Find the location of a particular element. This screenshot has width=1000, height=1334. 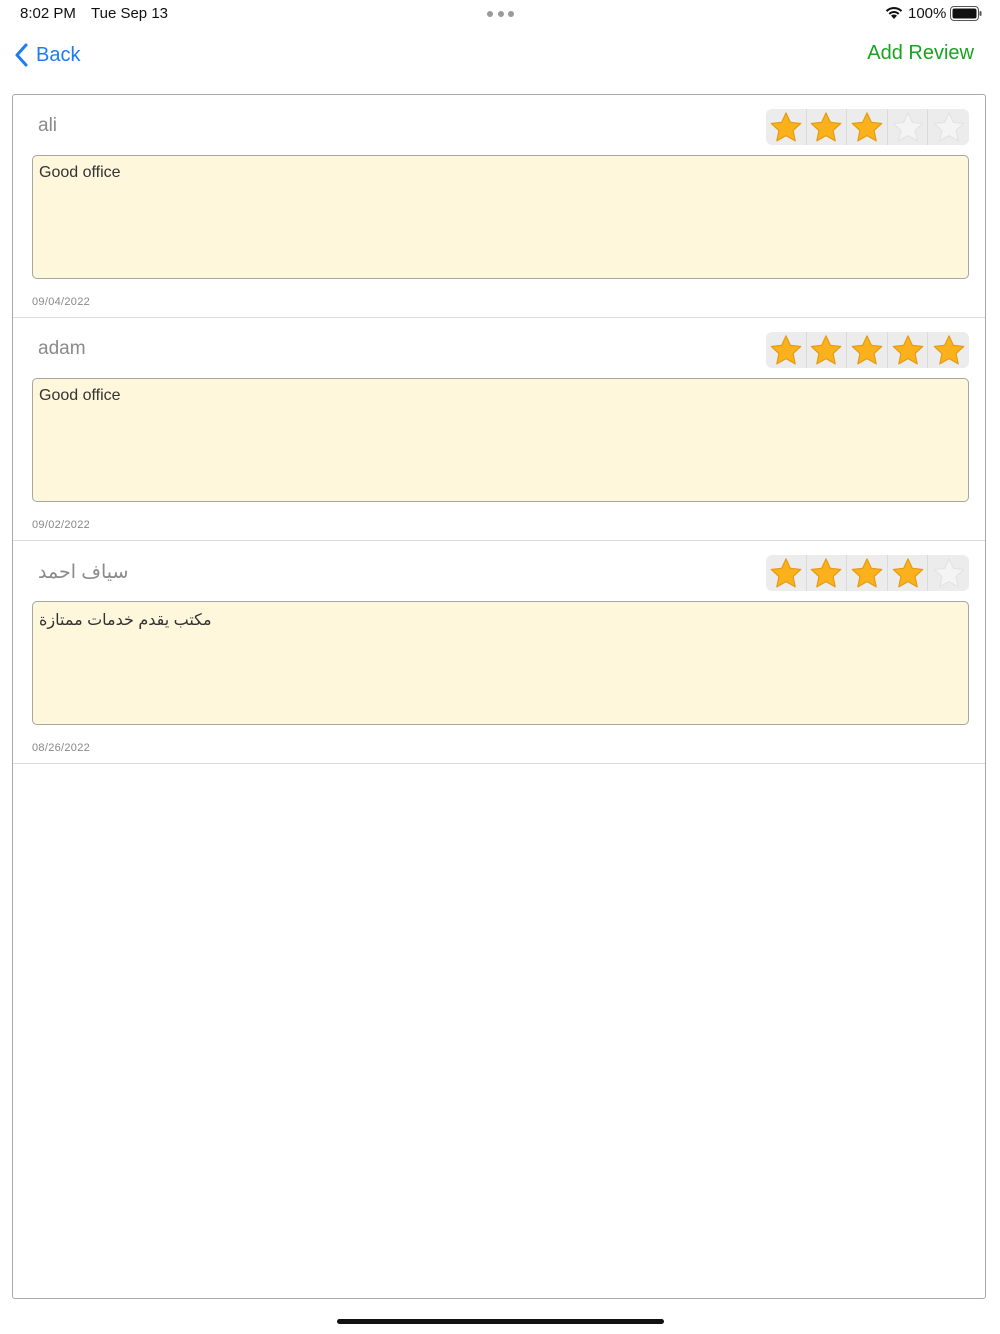

status-bar: 8:02 PM Tue Sep 13 100% is located at coordinates (500, 14).